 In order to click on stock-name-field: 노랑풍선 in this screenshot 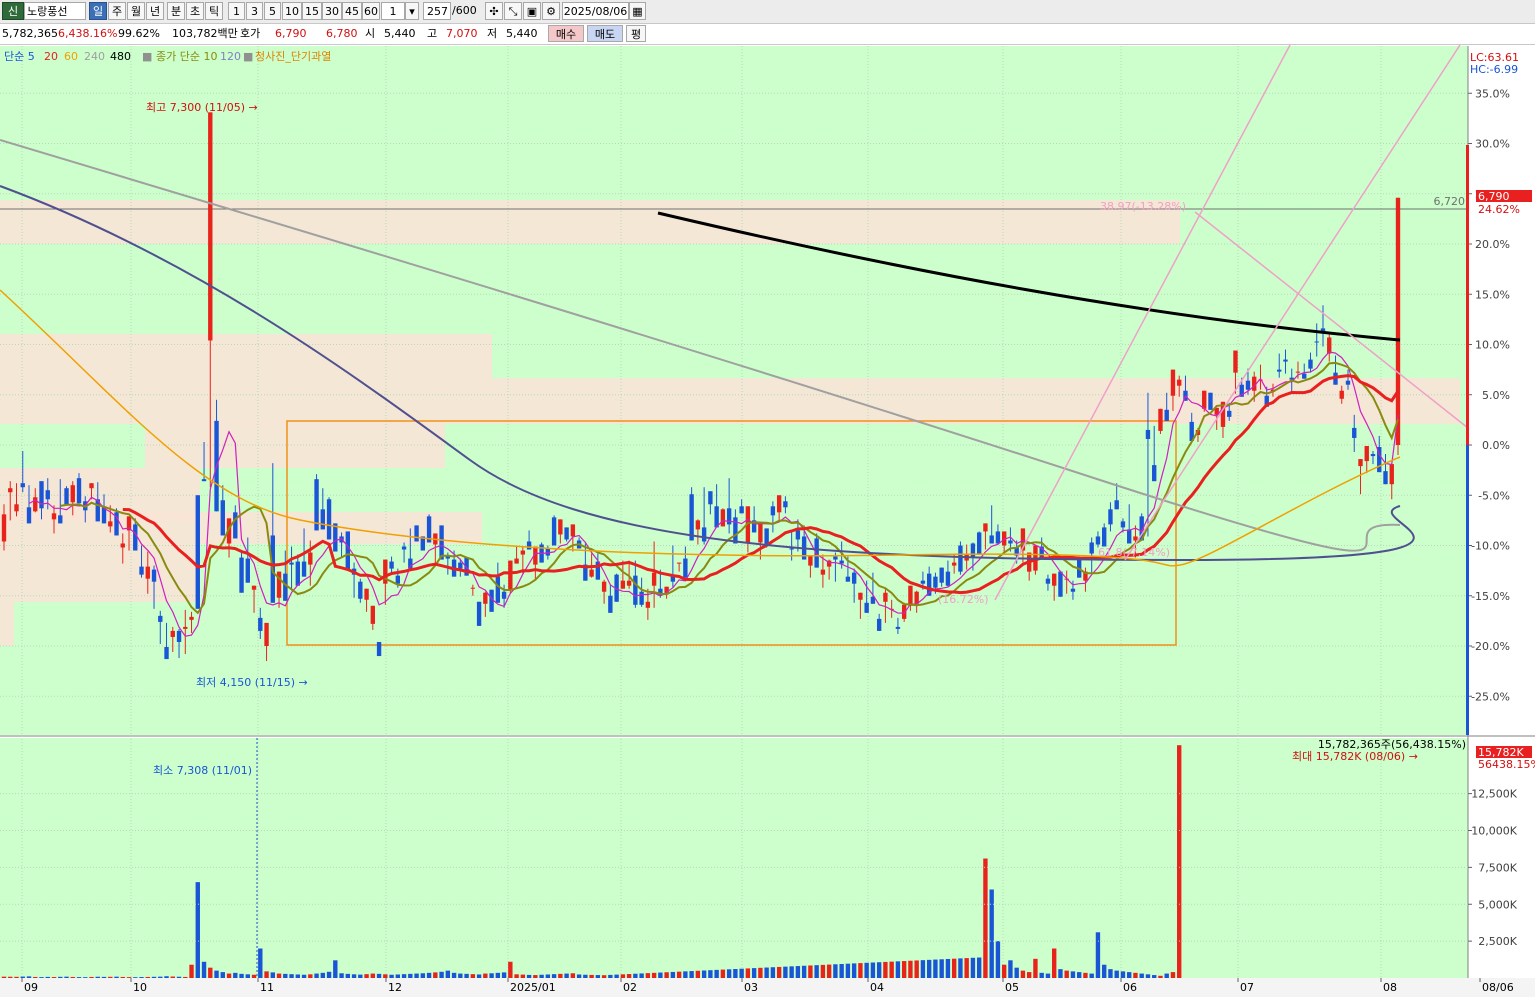, I will do `click(55, 11)`.